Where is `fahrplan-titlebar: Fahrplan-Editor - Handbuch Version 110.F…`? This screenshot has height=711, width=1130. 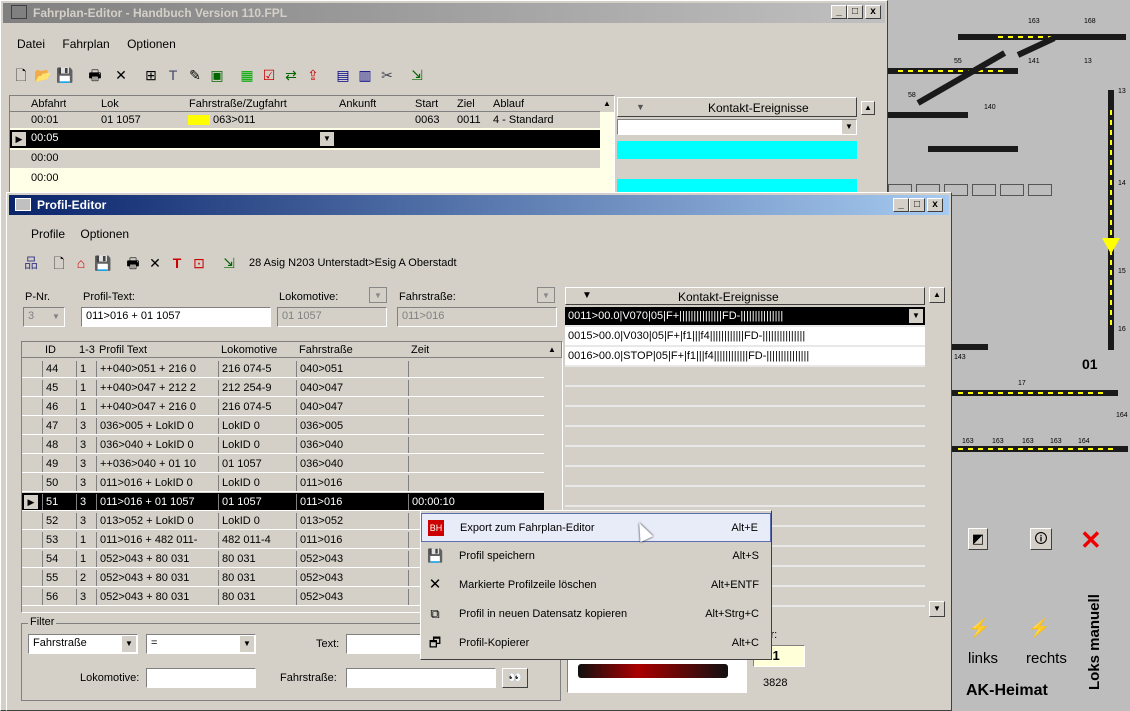
fahrplan-titlebar: Fahrplan-Editor - Handbuch Version 110.F… is located at coordinates (444, 13).